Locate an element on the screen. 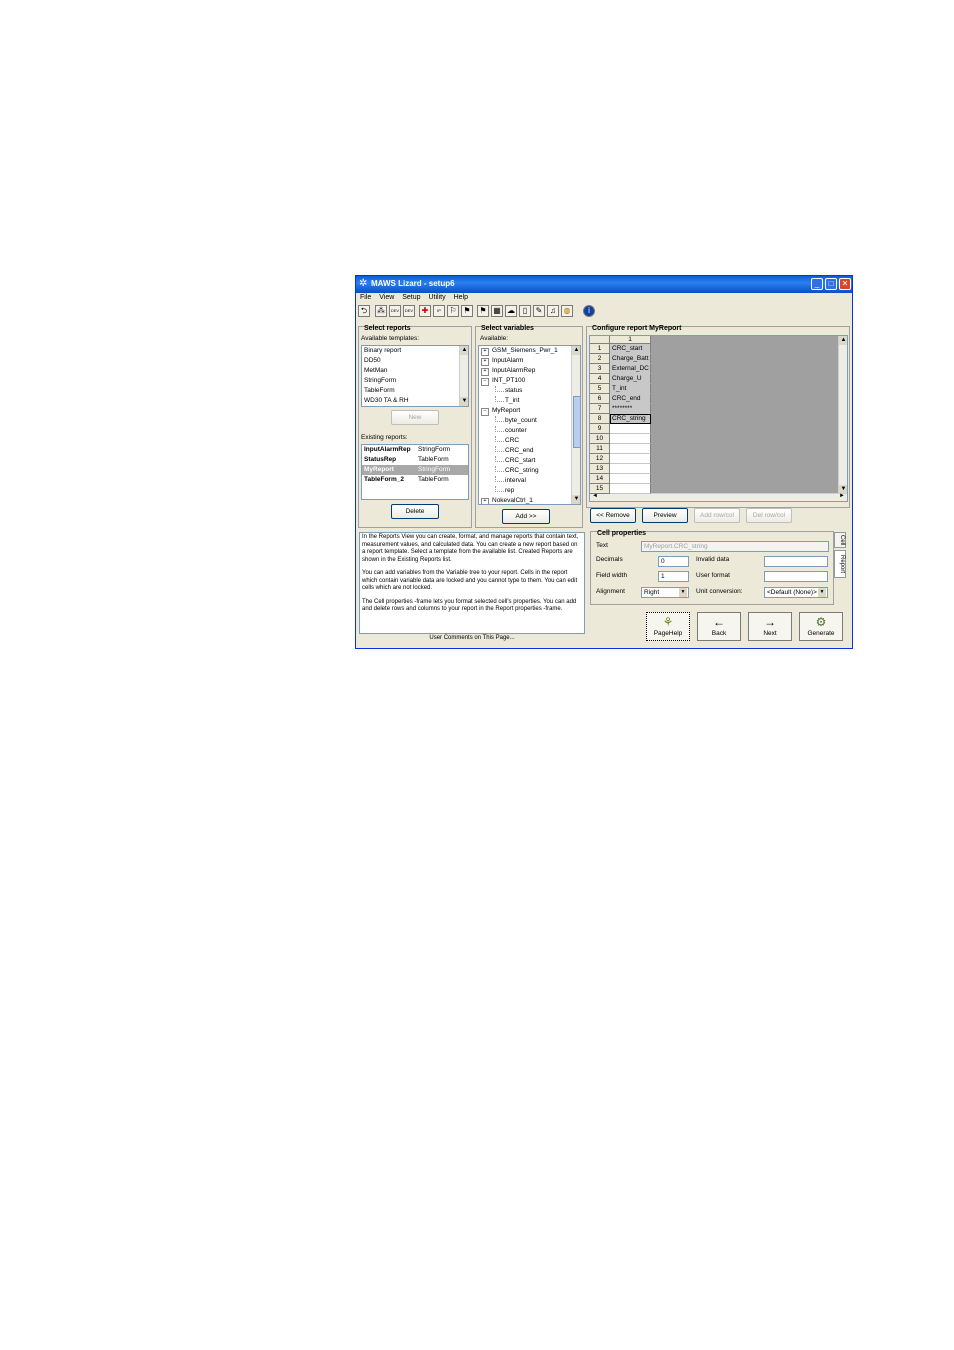 The image size is (954, 1350). list-item: Binary report is located at coordinates (415, 351).